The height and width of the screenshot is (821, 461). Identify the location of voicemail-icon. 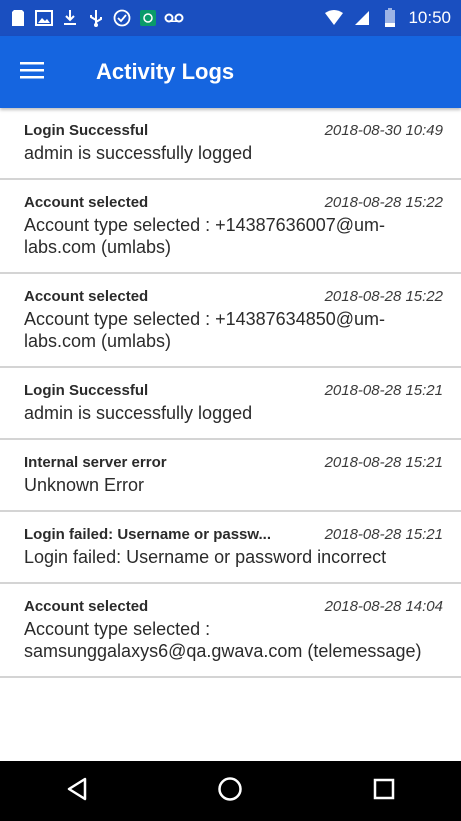
(174, 18).